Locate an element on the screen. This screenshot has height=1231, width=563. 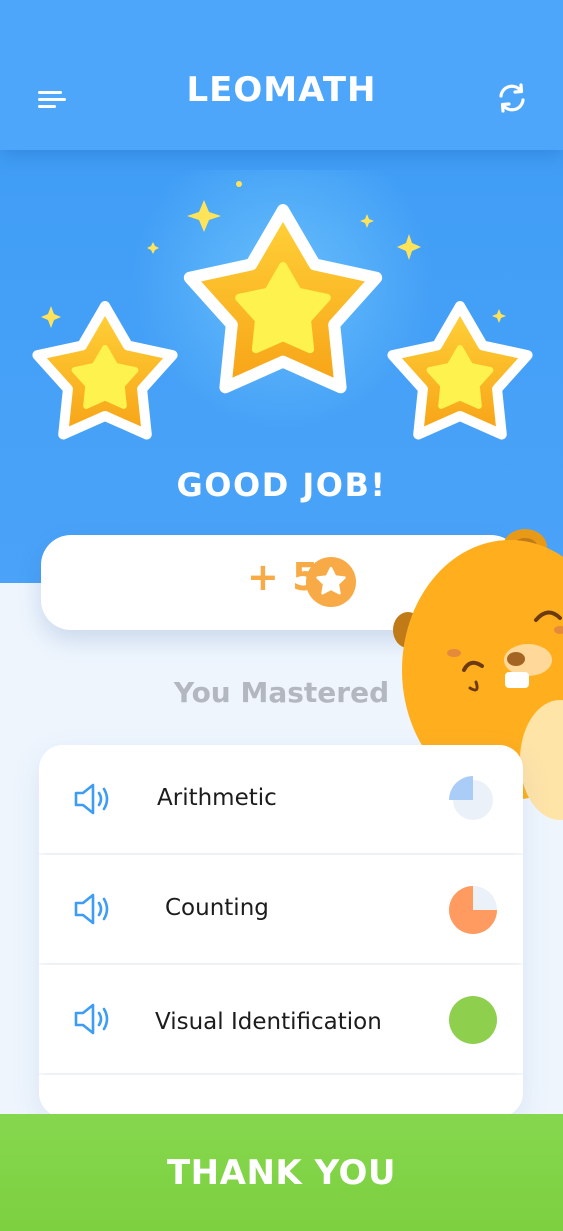
refresh-button is located at coordinates (512, 98).